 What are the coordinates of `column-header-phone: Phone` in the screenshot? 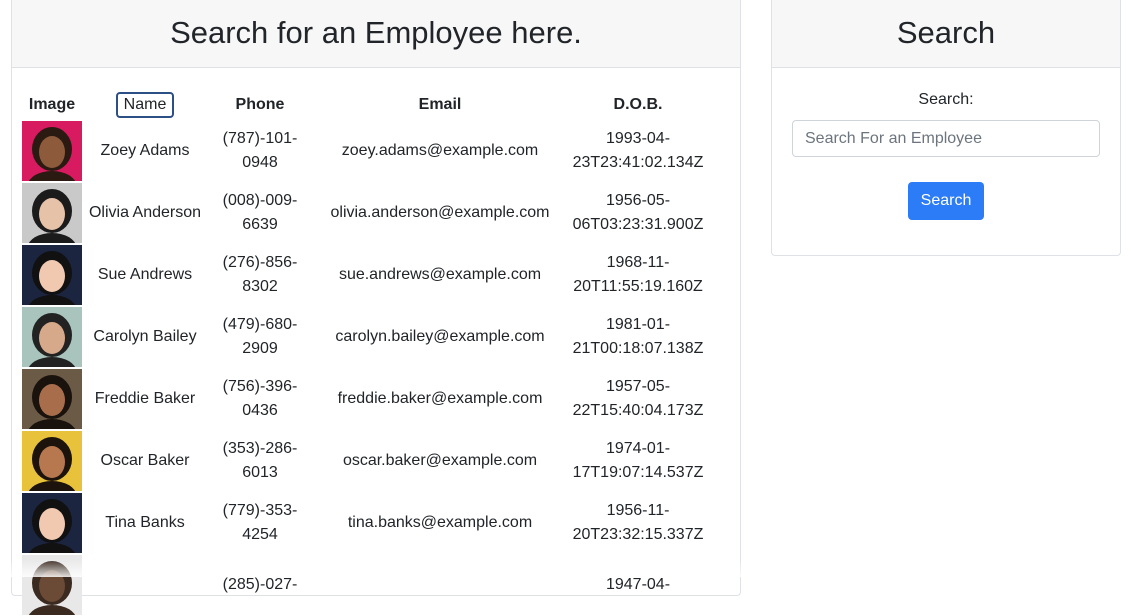 It's located at (260, 104).